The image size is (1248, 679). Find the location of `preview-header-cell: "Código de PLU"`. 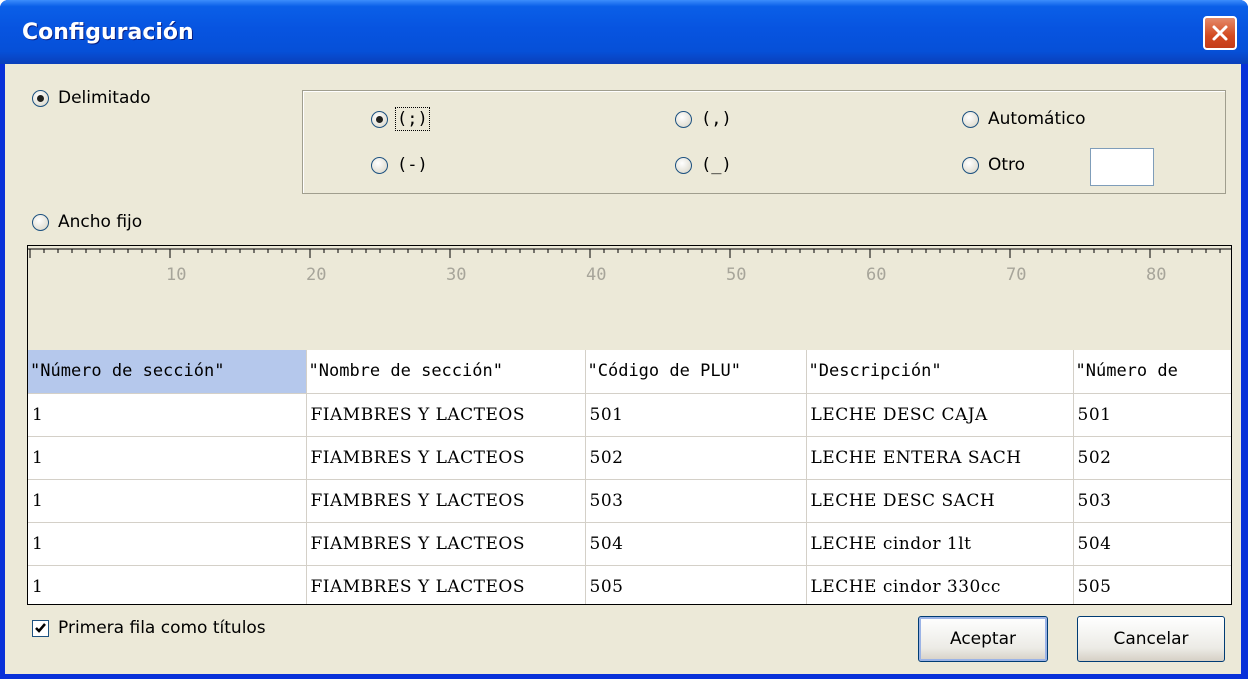

preview-header-cell: "Código de PLU" is located at coordinates (696, 372).